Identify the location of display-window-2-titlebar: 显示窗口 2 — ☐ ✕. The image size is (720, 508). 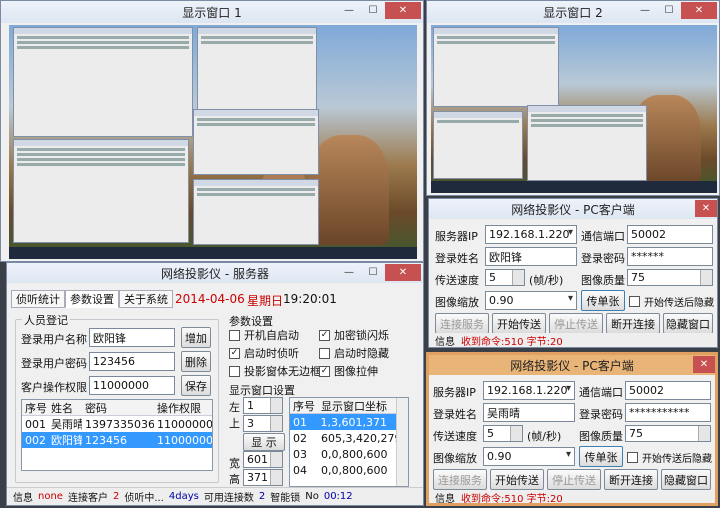
(573, 12).